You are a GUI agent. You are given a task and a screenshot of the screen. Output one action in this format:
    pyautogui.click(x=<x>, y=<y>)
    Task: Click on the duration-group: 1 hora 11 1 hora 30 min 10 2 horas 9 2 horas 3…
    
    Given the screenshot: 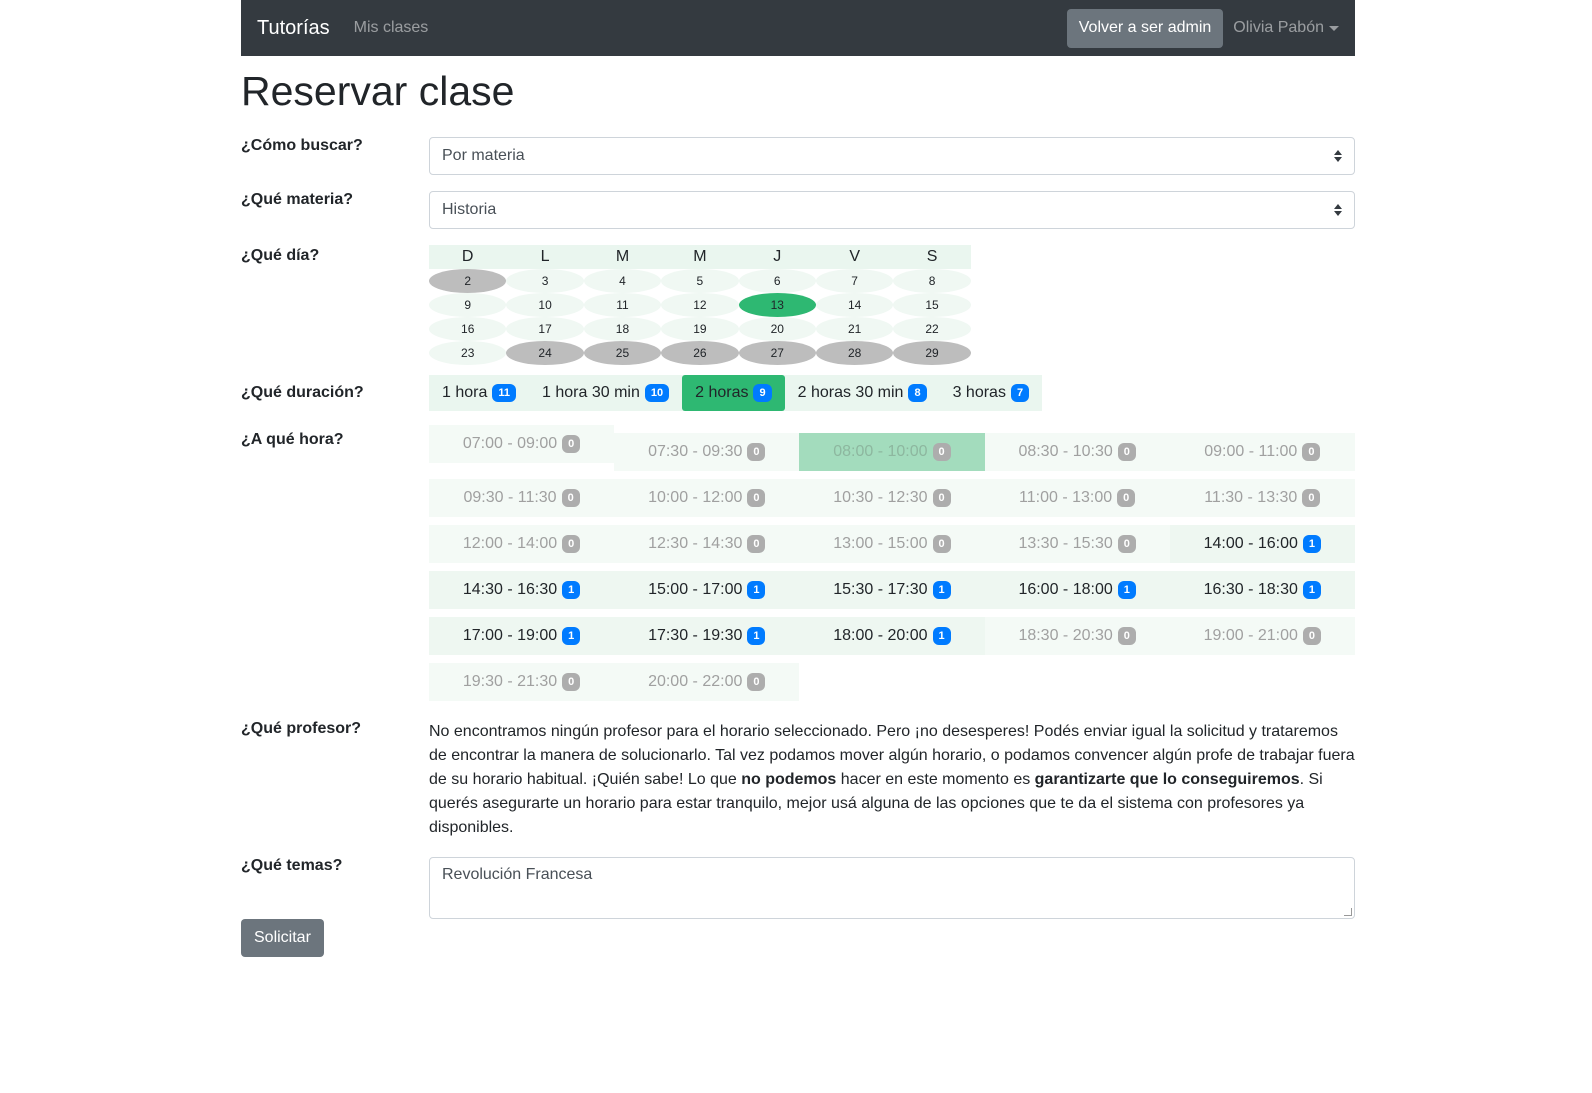 What is the action you would take?
    pyautogui.click(x=736, y=393)
    